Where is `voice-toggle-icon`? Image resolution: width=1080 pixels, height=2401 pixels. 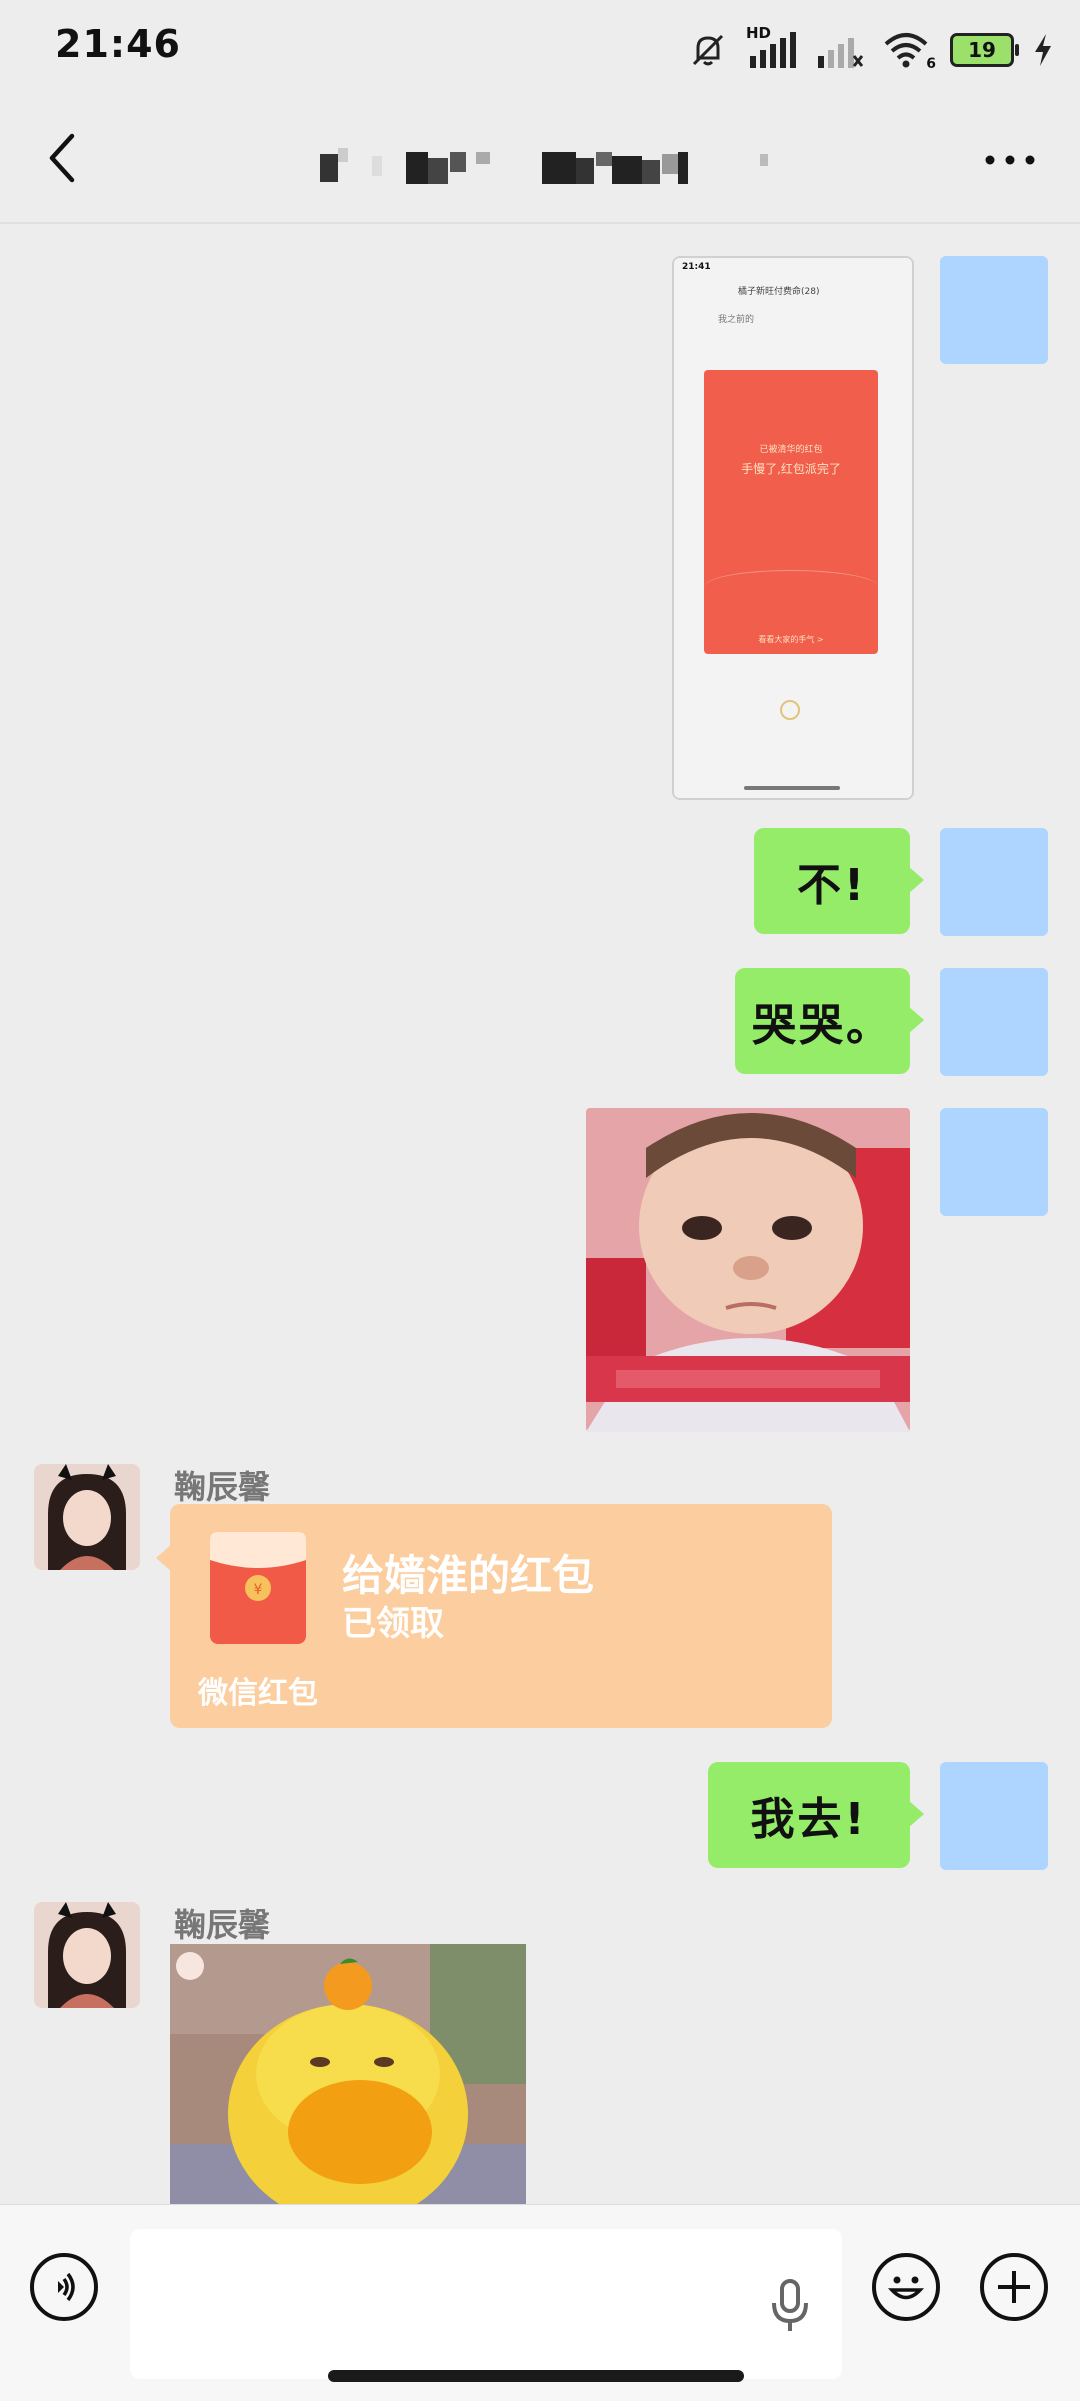 voice-toggle-icon is located at coordinates (66, 2287).